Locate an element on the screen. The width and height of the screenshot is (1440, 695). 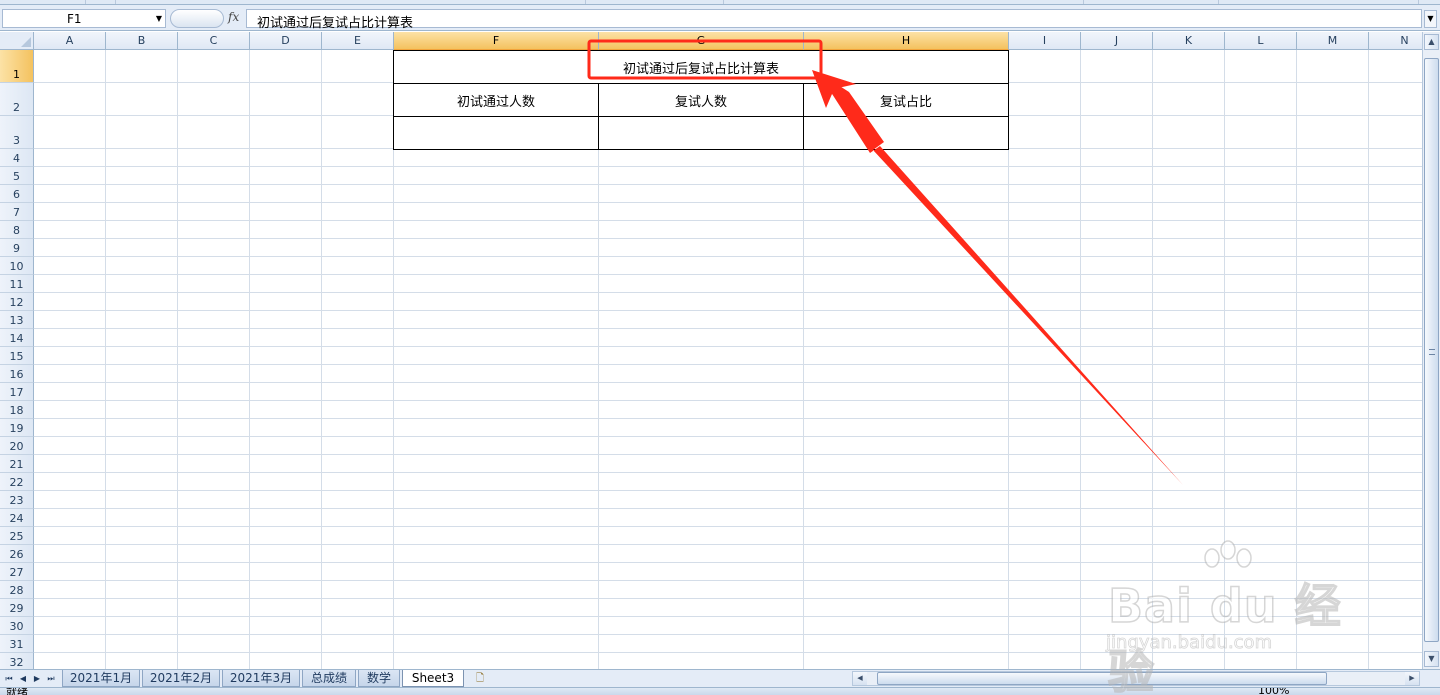
row-header-32: 32 is located at coordinates (17, 661).